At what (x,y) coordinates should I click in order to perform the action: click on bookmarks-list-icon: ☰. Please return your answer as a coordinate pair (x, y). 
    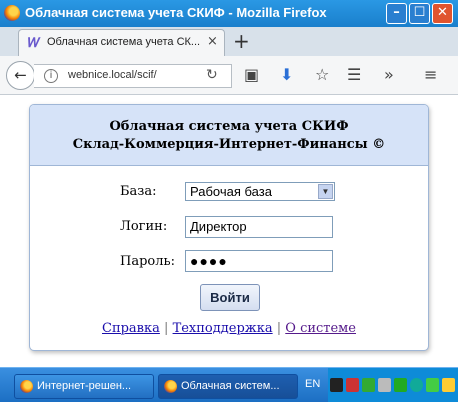
    Looking at the image, I should click on (354, 75).